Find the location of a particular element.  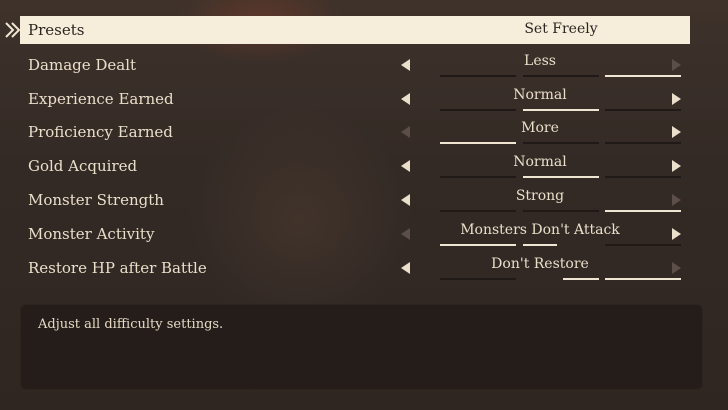

selection-cursor-icon is located at coordinates (13, 30).